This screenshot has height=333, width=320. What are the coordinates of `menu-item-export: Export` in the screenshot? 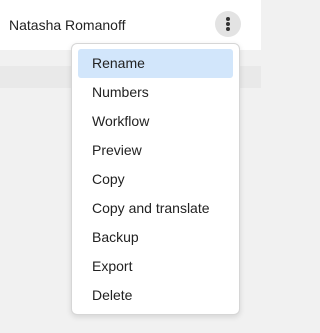 It's located at (155, 266).